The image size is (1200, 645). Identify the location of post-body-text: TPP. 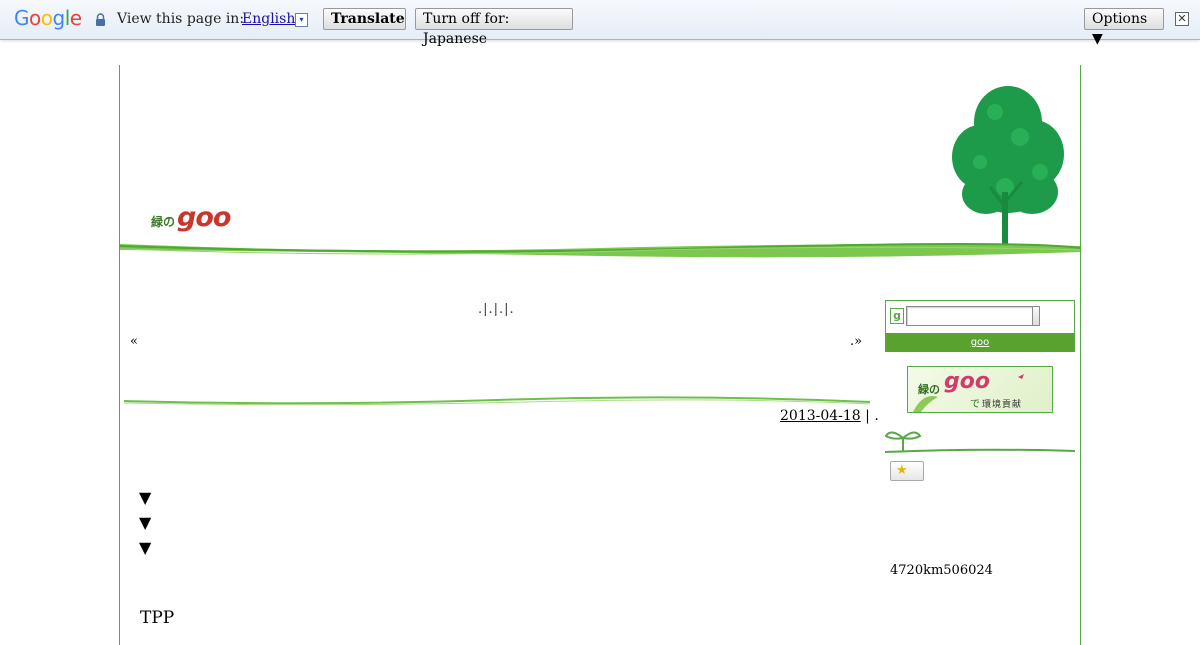
(157, 618).